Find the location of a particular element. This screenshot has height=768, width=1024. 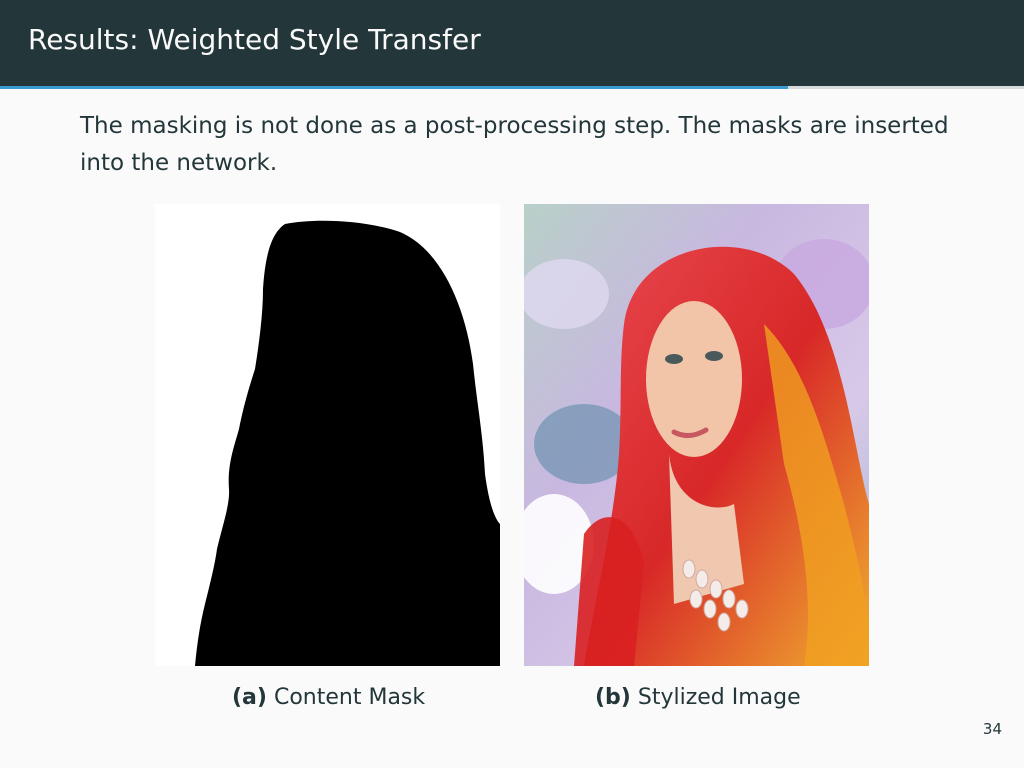

figure-label-a: (a) is located at coordinates (249, 697).